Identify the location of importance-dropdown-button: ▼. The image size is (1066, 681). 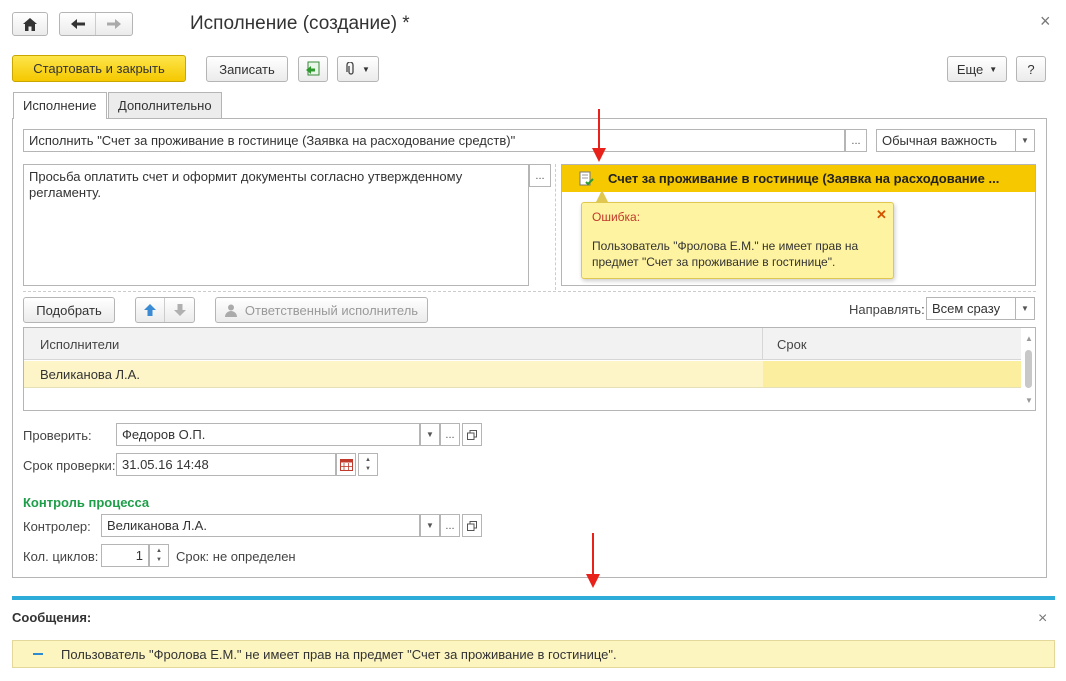
(1025, 140).